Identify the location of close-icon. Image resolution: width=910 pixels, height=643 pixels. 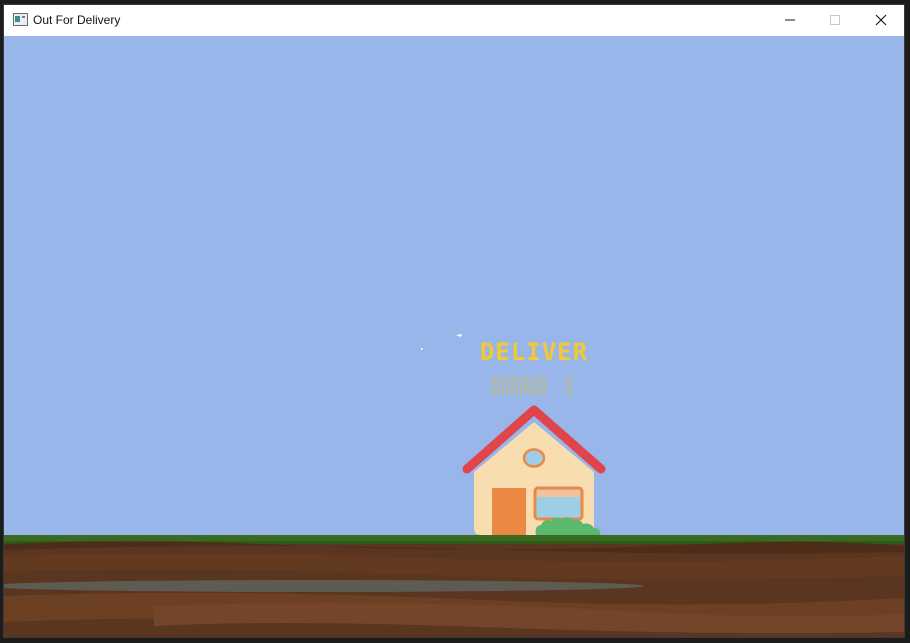
(881, 20).